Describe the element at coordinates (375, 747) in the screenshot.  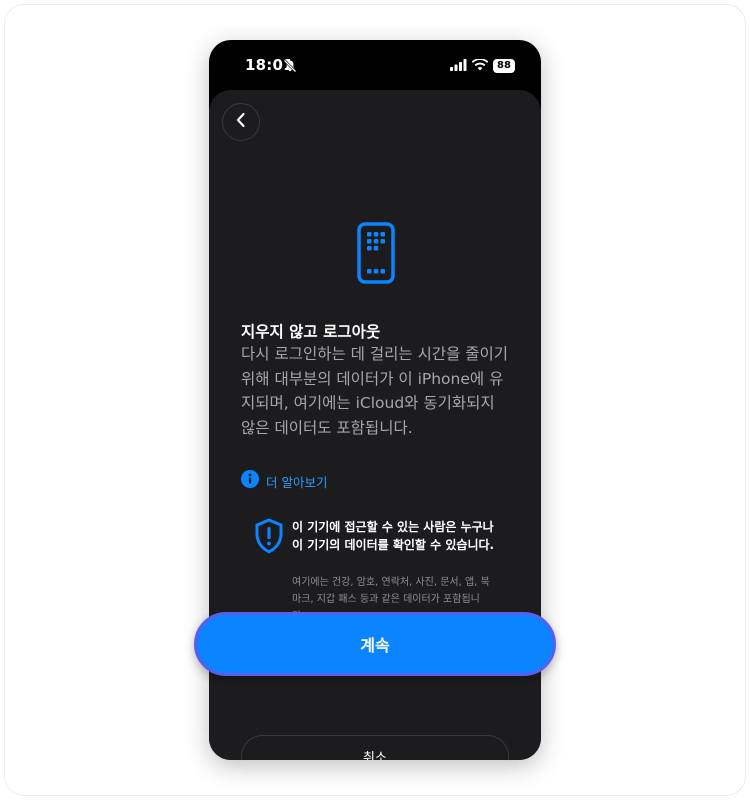
I see `cancel-button: 취소` at that location.